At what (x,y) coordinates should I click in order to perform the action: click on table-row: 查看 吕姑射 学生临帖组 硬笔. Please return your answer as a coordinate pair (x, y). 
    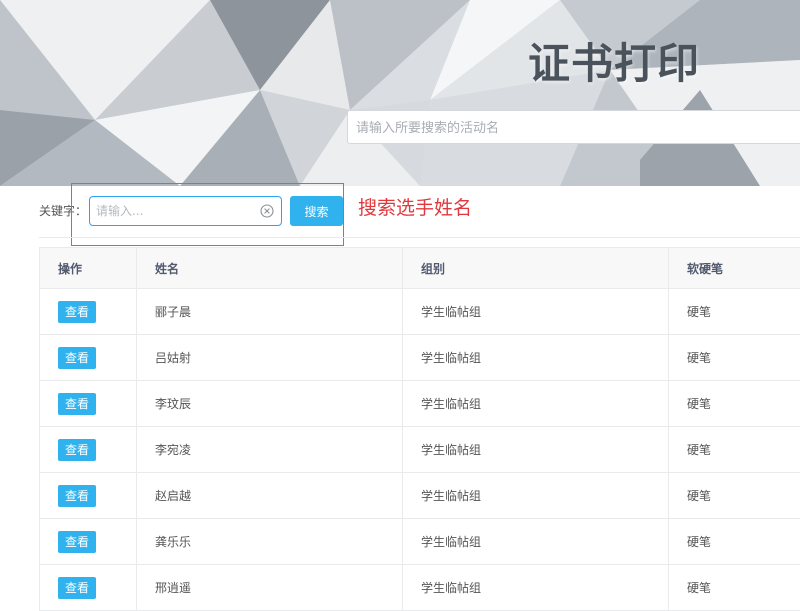
    Looking at the image, I should click on (420, 358).